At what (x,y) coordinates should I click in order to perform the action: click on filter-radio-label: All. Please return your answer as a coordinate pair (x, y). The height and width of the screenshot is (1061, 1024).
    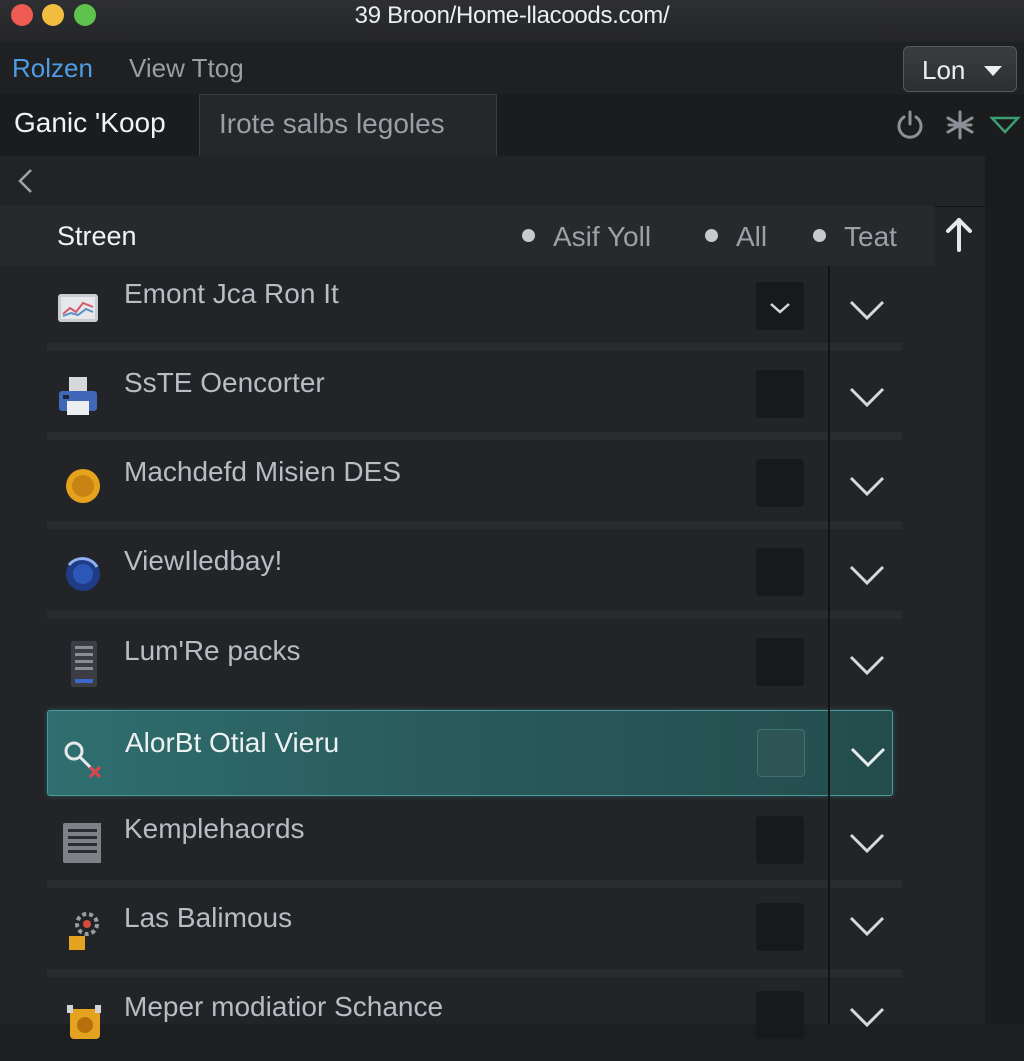
    Looking at the image, I should click on (752, 236).